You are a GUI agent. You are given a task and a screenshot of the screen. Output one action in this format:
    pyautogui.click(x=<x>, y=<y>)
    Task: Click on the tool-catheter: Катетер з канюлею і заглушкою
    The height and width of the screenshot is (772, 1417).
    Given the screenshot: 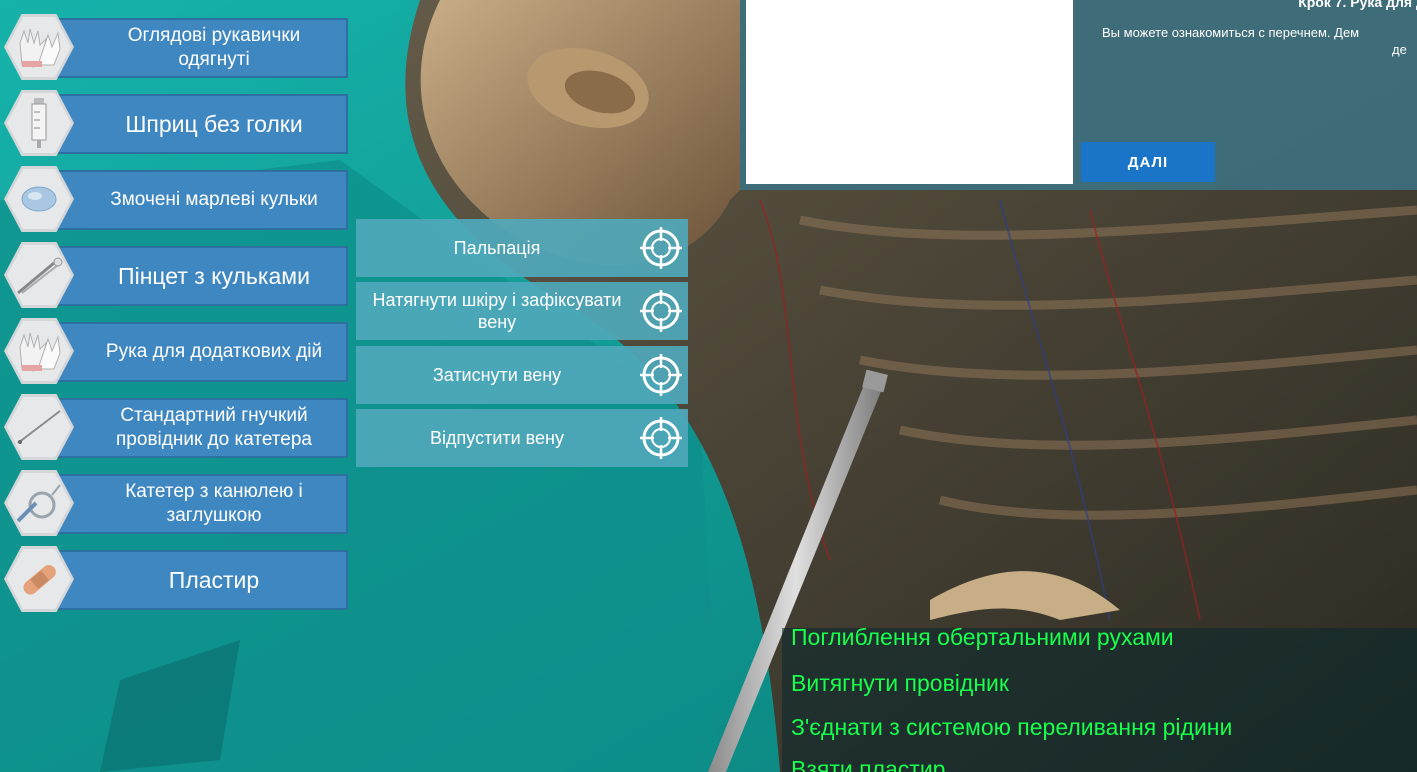 What is the action you would take?
    pyautogui.click(x=176, y=504)
    